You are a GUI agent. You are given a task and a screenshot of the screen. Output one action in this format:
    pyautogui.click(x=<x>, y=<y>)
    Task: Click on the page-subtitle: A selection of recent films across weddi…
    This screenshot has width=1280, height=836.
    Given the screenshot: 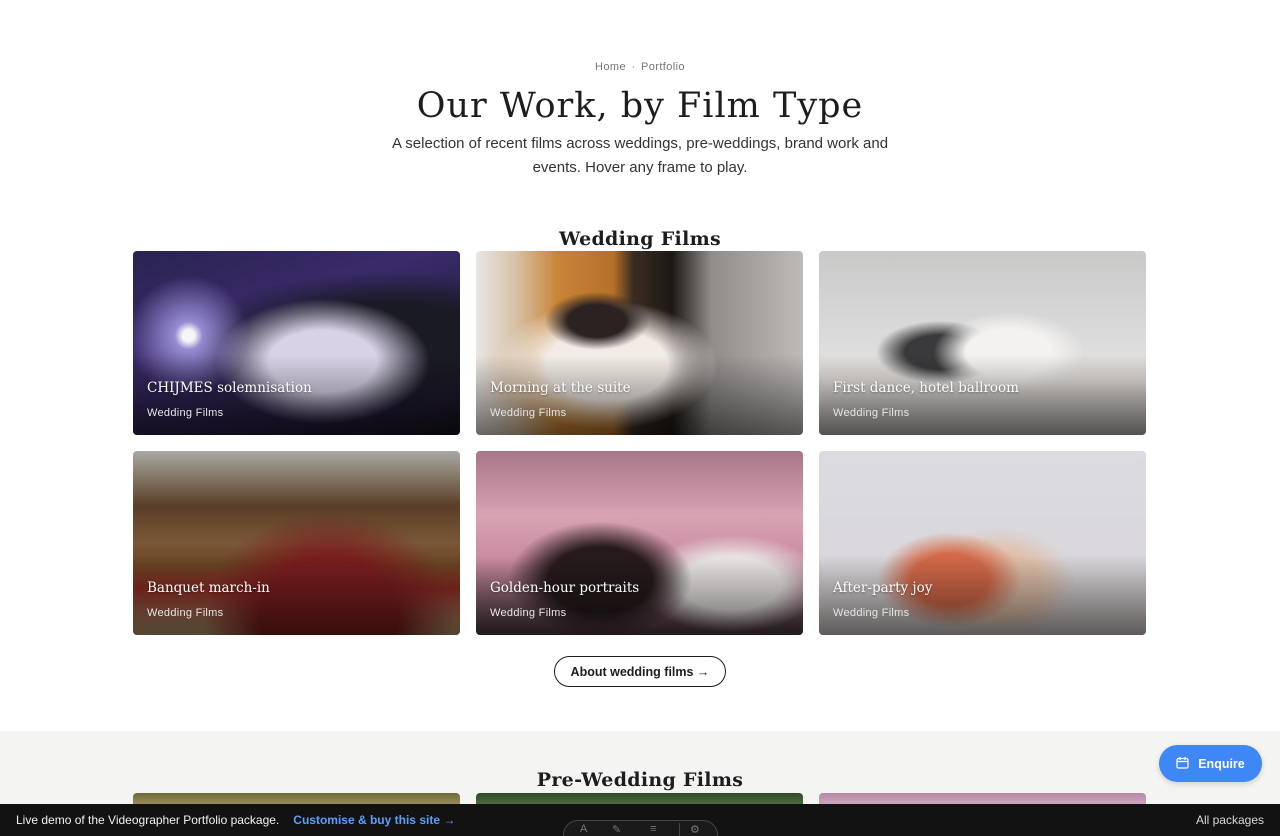 What is the action you would take?
    pyautogui.click(x=640, y=155)
    